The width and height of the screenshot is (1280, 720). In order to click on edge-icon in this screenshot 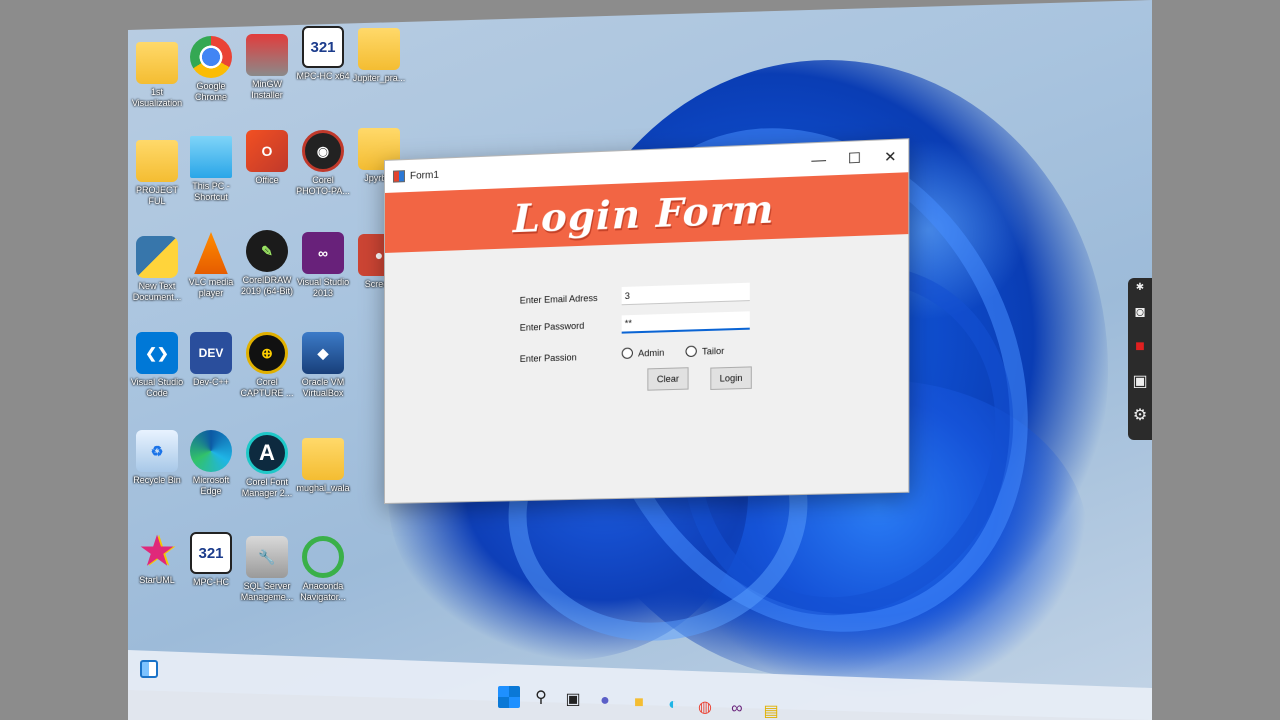, I will do `click(211, 451)`.